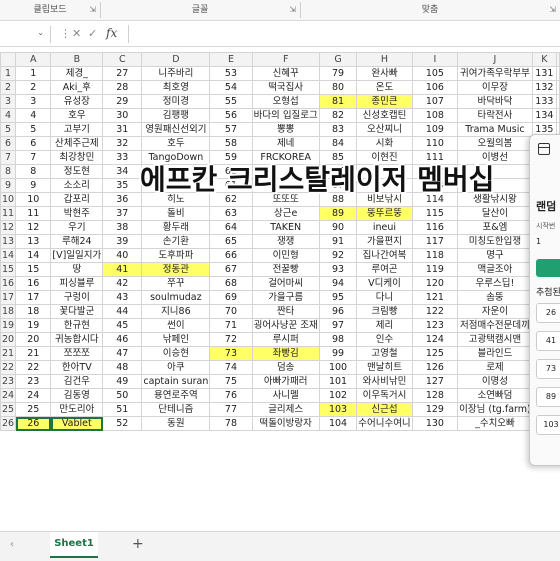 This screenshot has width=560, height=561. I want to click on cell-f23: 아빠가패러, so click(285, 381).